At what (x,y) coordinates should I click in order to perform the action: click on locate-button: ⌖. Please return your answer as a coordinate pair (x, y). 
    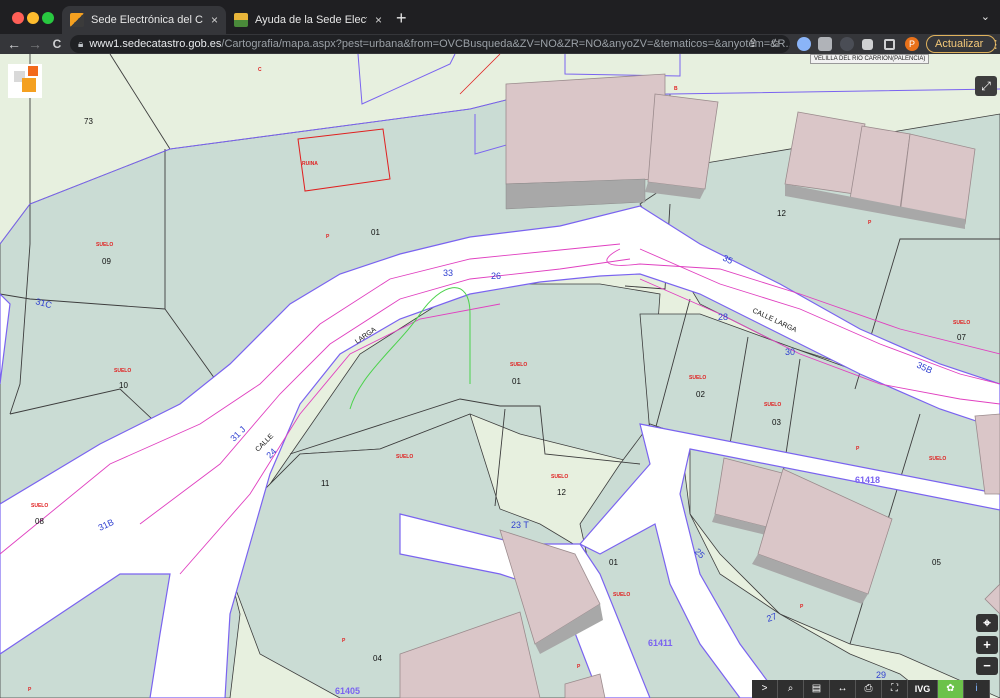
    Looking at the image, I should click on (987, 623).